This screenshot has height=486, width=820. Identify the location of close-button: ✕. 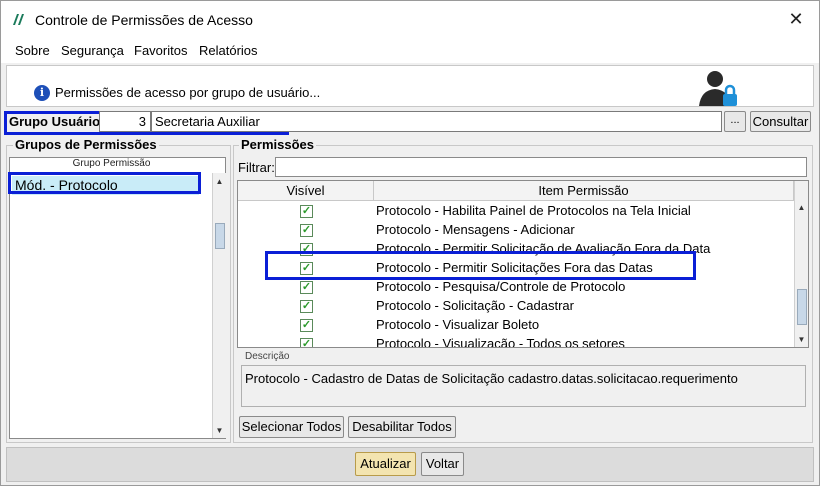
(796, 19).